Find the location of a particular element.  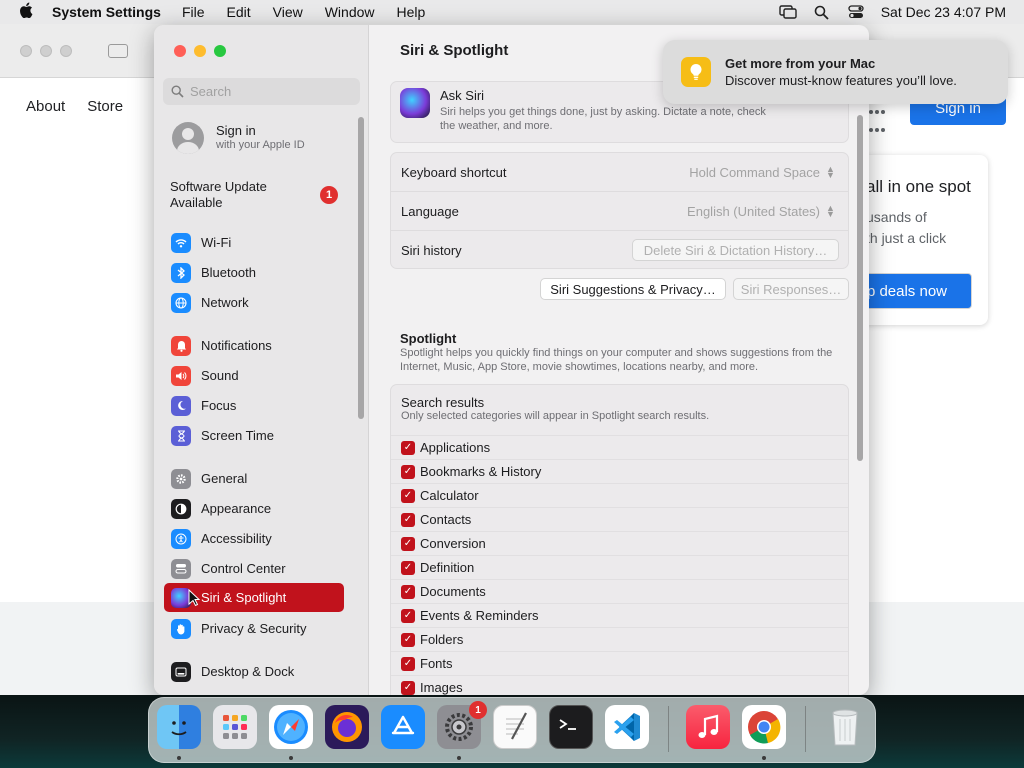

keyboard-shortcut-popup: Hold Command Space ▲ ▼ is located at coordinates (762, 172).